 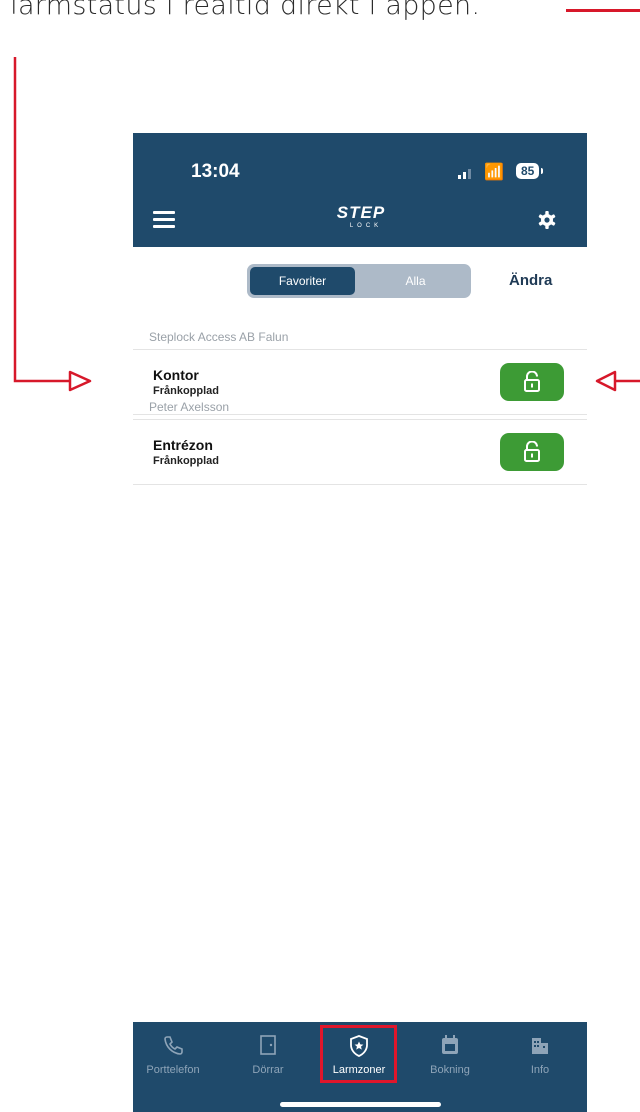 What do you see at coordinates (268, 1070) in the screenshot?
I see `nav-label: Dörrar` at bounding box center [268, 1070].